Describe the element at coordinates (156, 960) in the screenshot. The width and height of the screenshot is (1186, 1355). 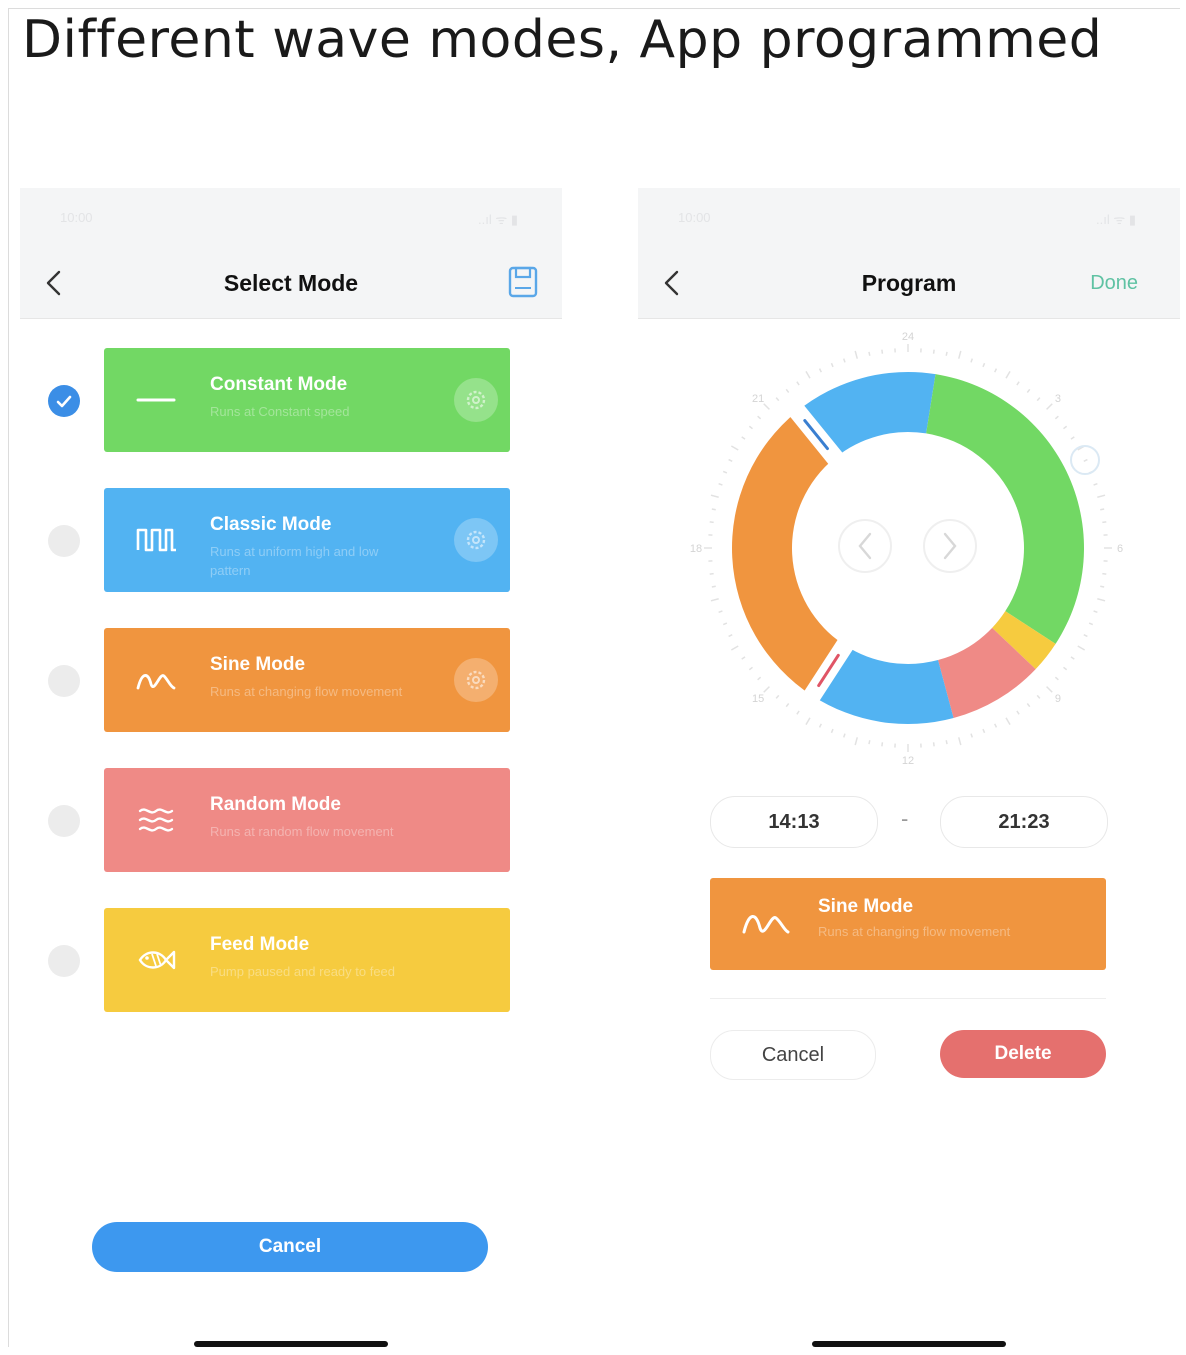
I see `fish-icon` at that location.